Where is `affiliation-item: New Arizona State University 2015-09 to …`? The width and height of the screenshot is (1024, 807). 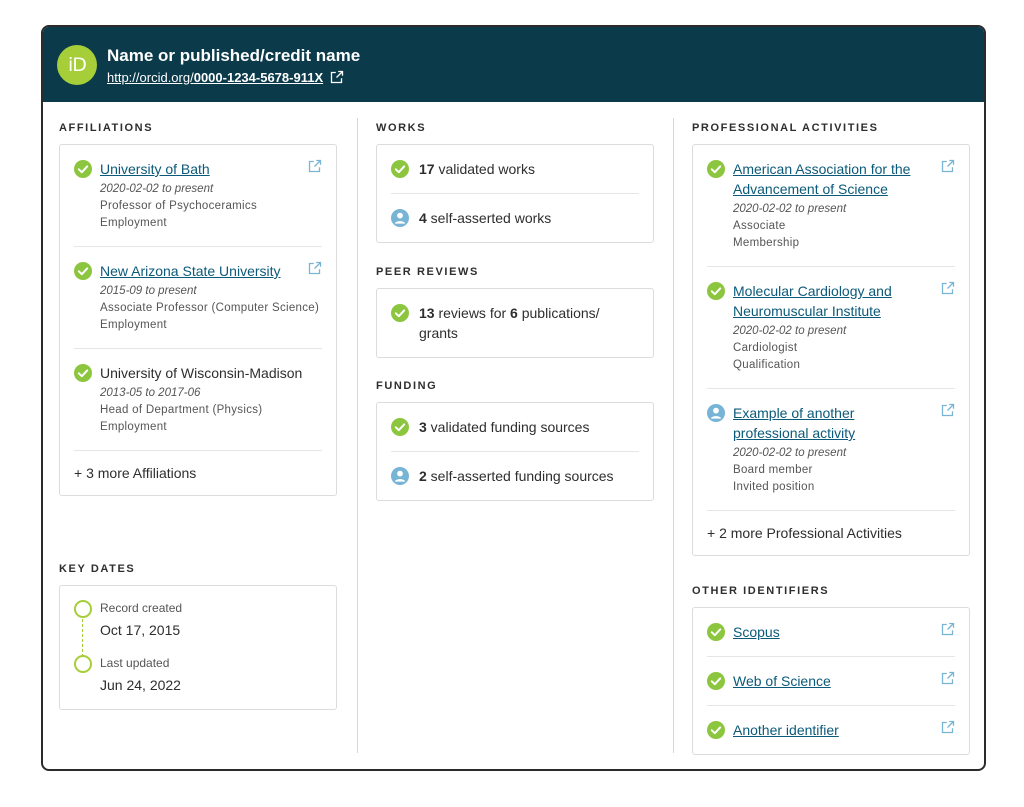
affiliation-item: New Arizona State University 2015-09 to … is located at coordinates (198, 298).